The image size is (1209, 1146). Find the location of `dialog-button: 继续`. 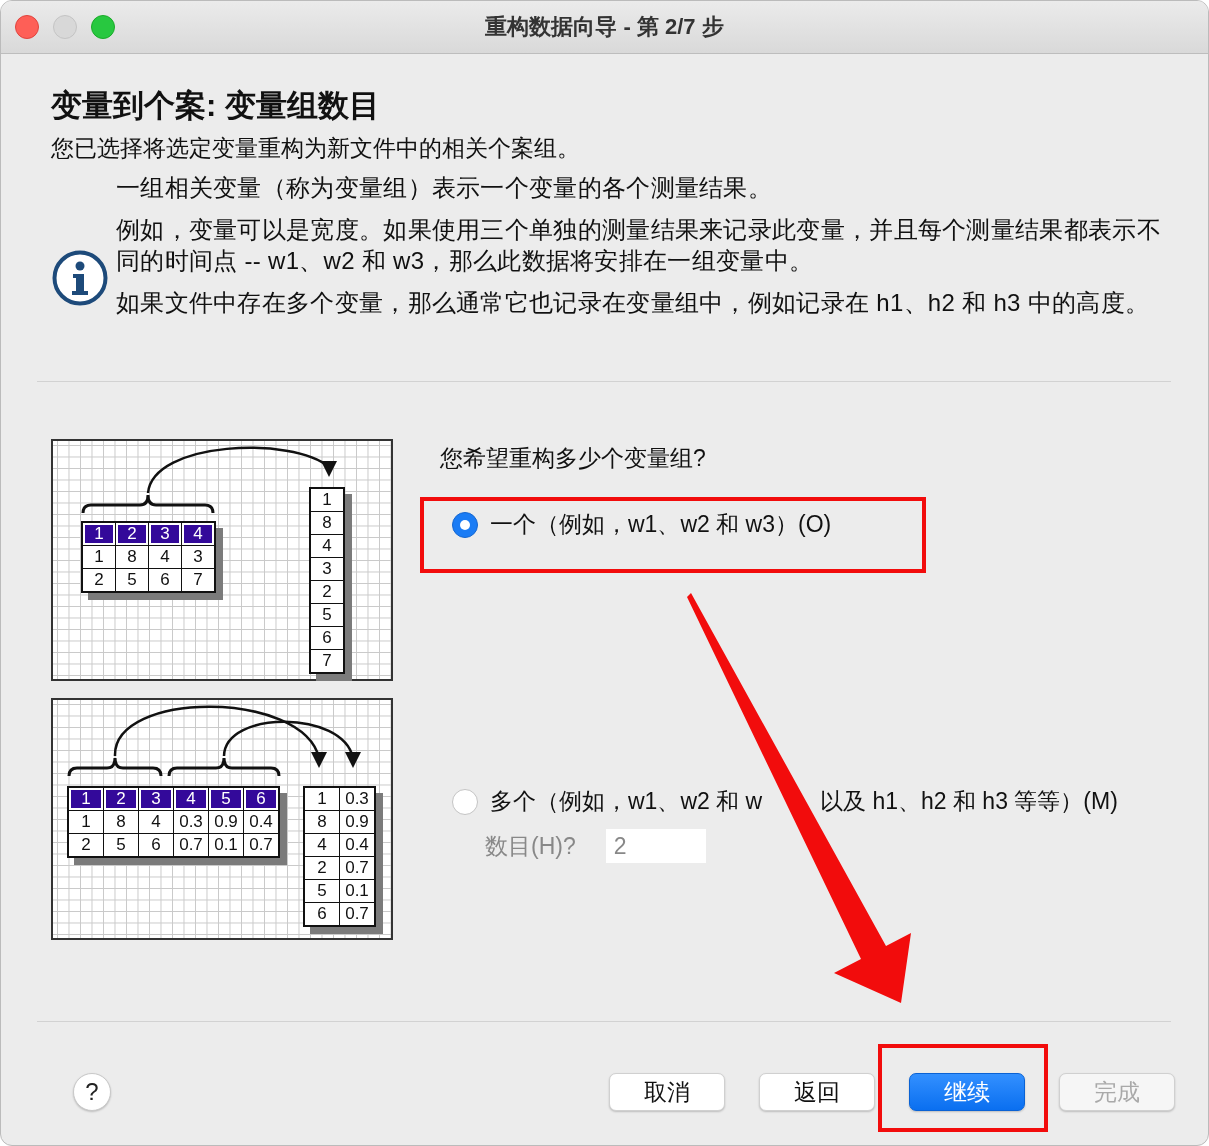

dialog-button: 继续 is located at coordinates (967, 1092).